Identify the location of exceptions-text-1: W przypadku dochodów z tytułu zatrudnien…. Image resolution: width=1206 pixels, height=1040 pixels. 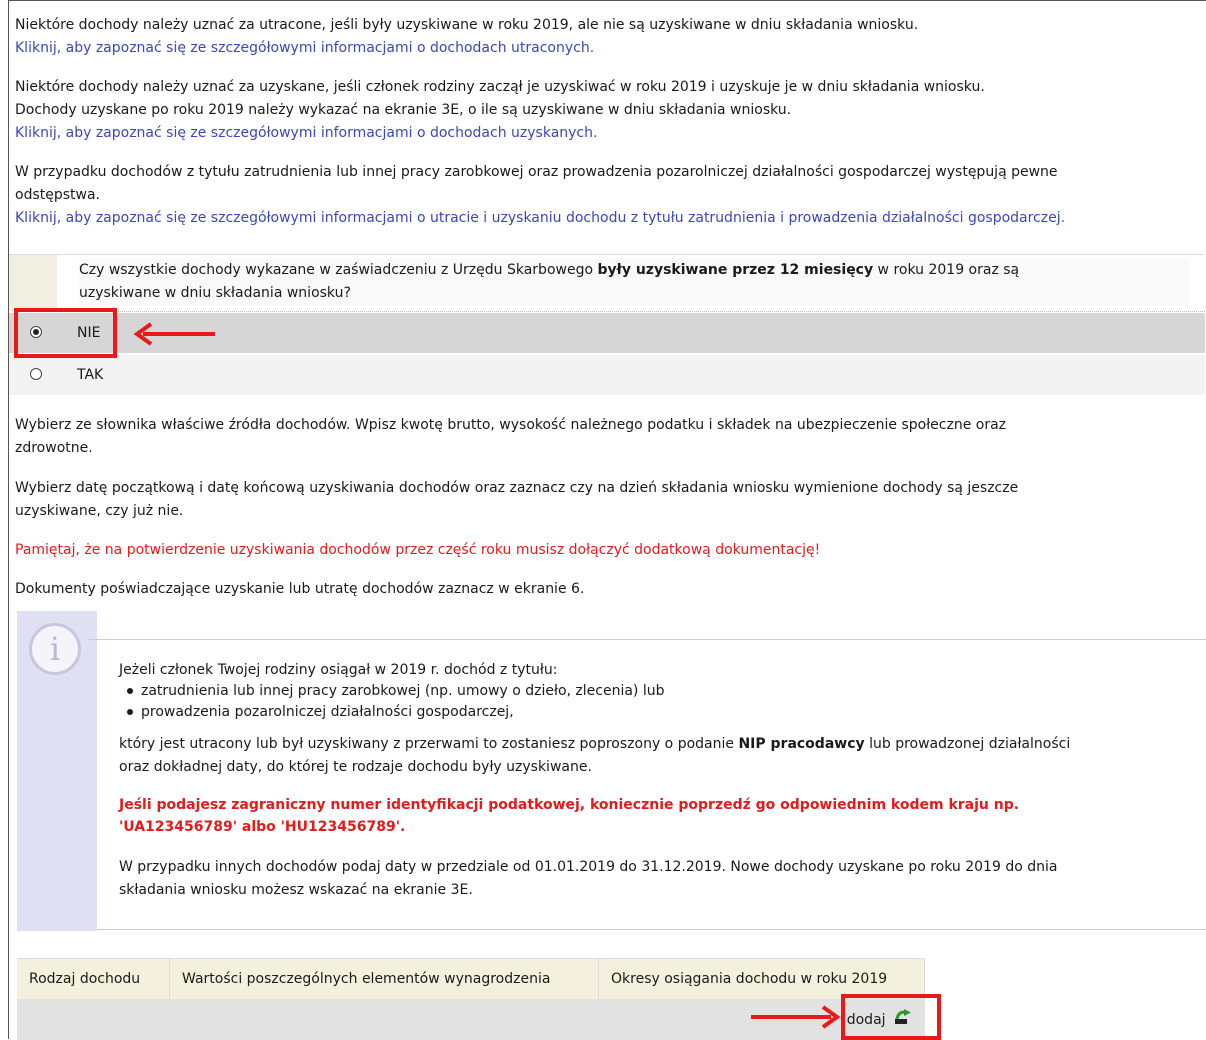
(536, 172).